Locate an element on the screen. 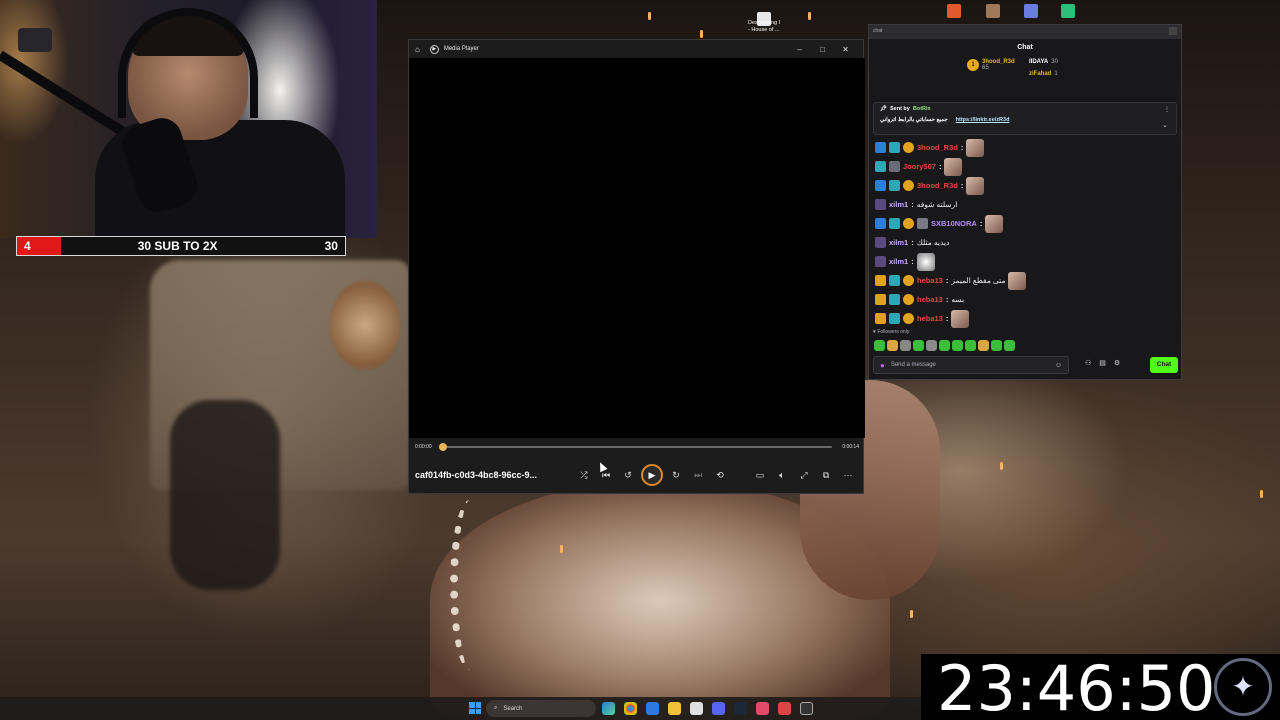 This screenshot has width=1280, height=720. taskbar-search: ⌕ Search is located at coordinates (541, 708).